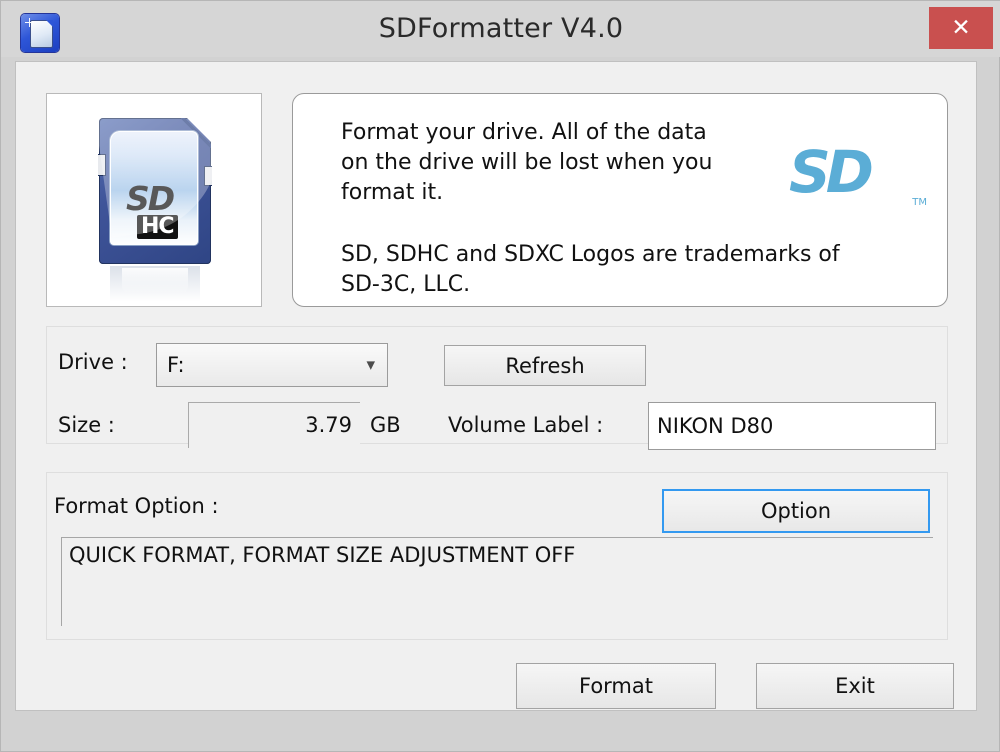 This screenshot has height=752, width=1000. I want to click on refresh-button: Refresh, so click(545, 365).